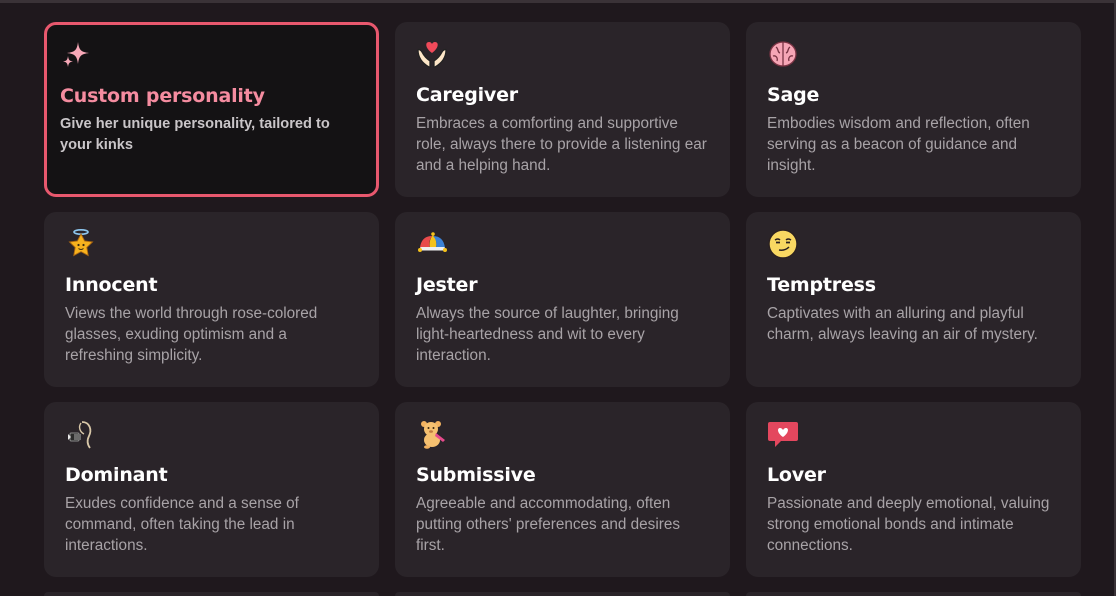  What do you see at coordinates (476, 475) in the screenshot?
I see `card-title: Submissive` at bounding box center [476, 475].